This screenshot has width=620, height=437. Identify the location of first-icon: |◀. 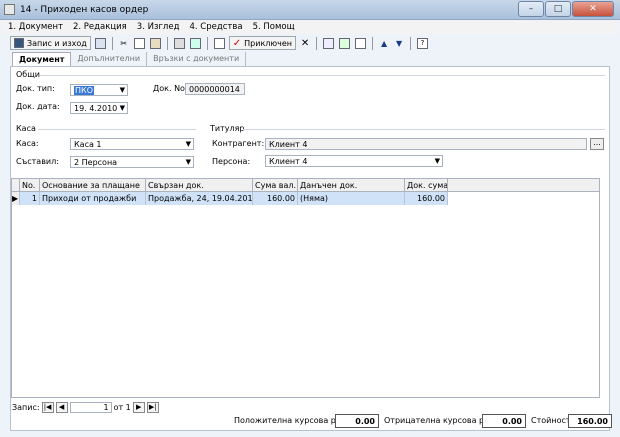
(47, 407).